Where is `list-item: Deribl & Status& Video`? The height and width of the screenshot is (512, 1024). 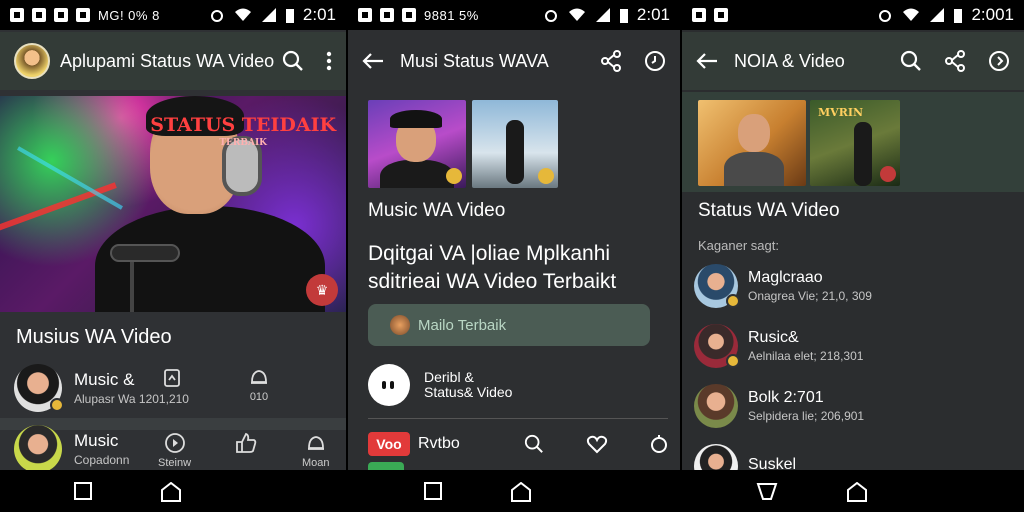 list-item: Deribl & Status& Video is located at coordinates (440, 385).